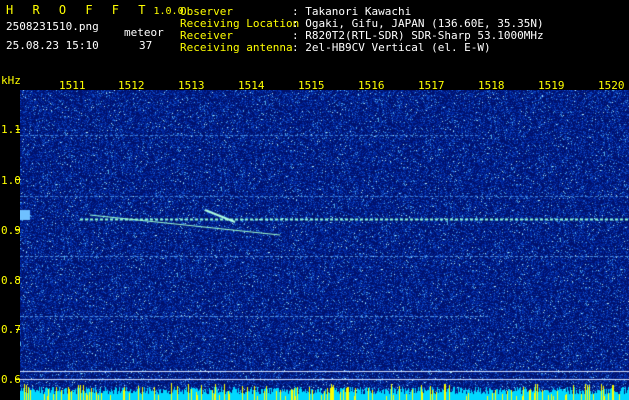  Describe the element at coordinates (79, 10) in the screenshot. I see `brand-text: H R O F F T` at that location.